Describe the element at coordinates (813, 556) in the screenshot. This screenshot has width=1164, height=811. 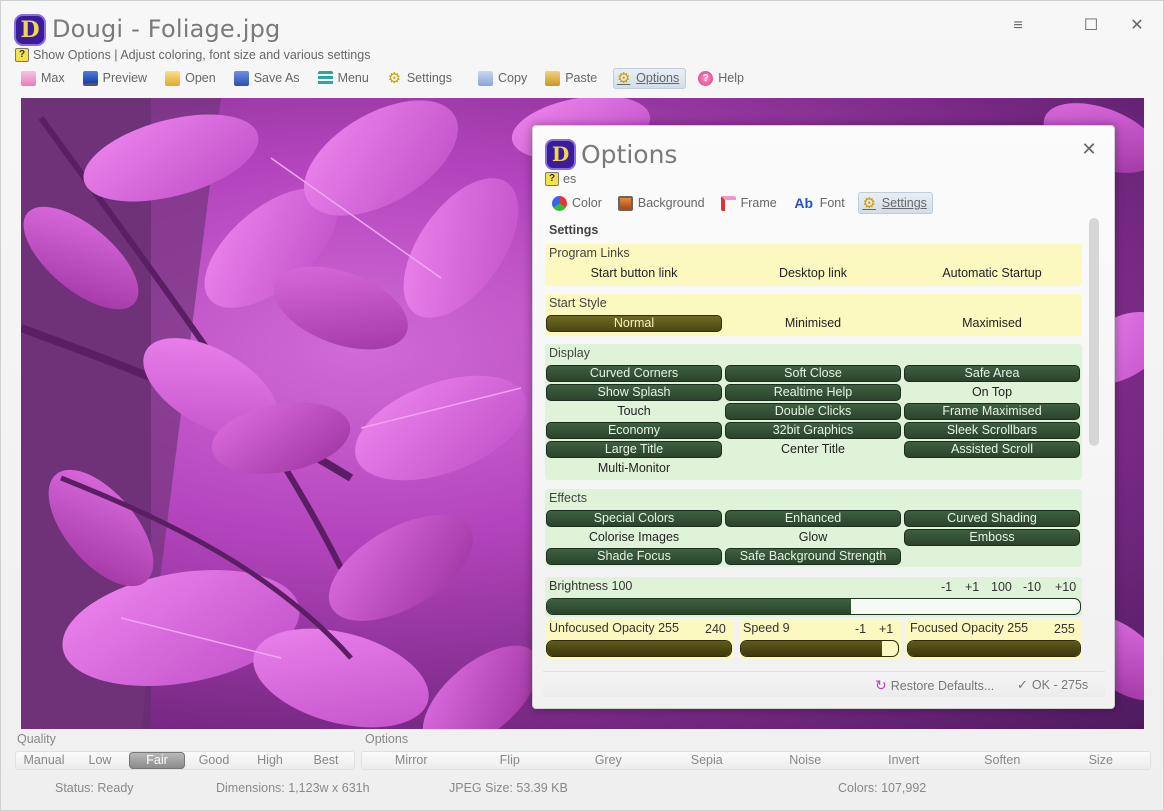
I see `option-safe-background-strength: Safe Background Strength` at that location.